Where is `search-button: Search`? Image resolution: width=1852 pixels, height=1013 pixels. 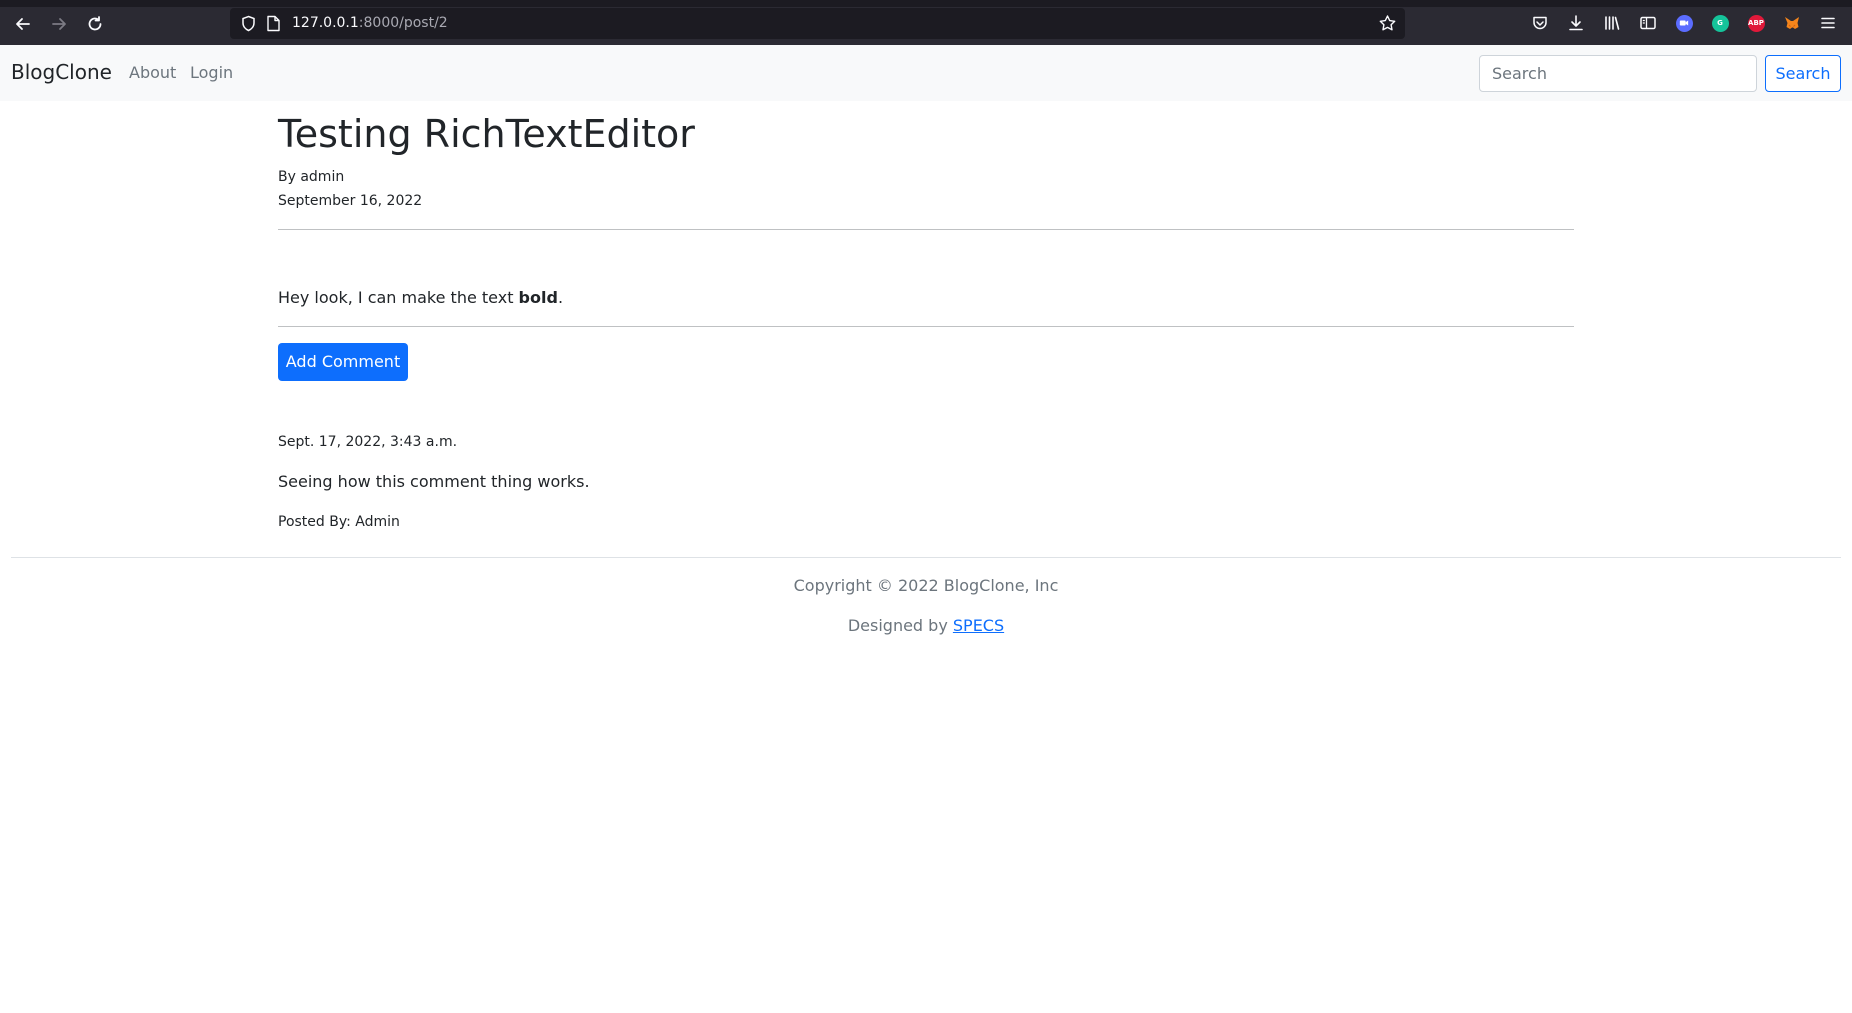
search-button: Search is located at coordinates (1803, 73).